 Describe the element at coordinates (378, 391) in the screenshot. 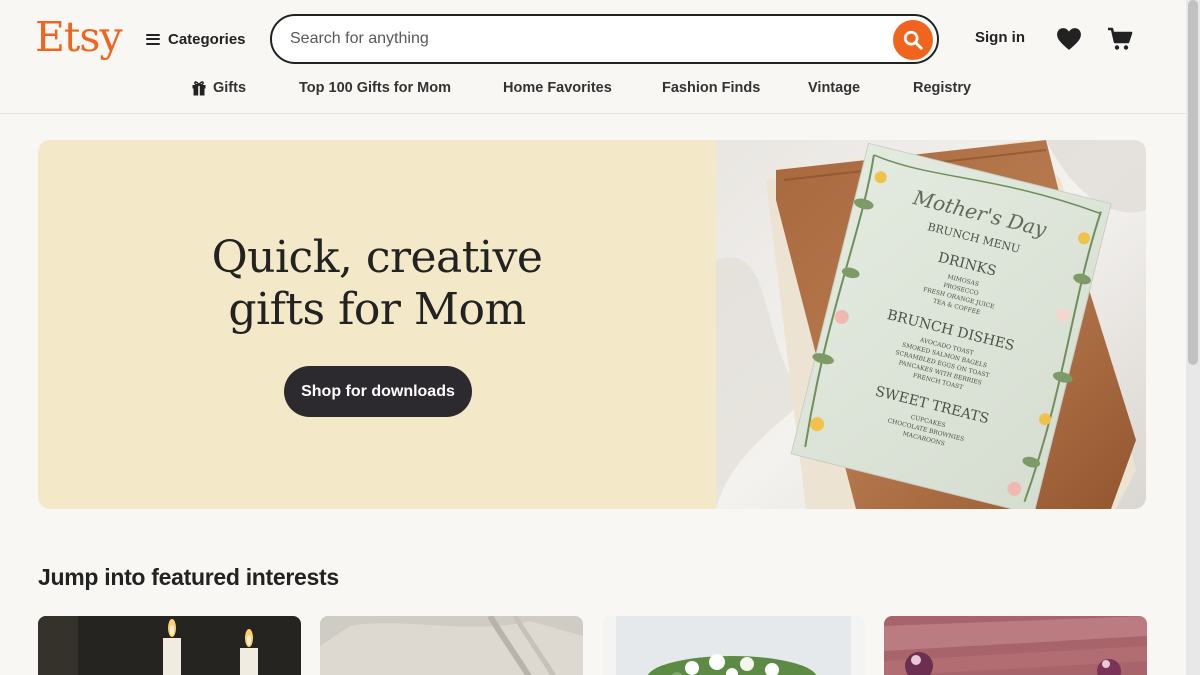

I see `shop-downloads-button: Shop for downloads` at that location.